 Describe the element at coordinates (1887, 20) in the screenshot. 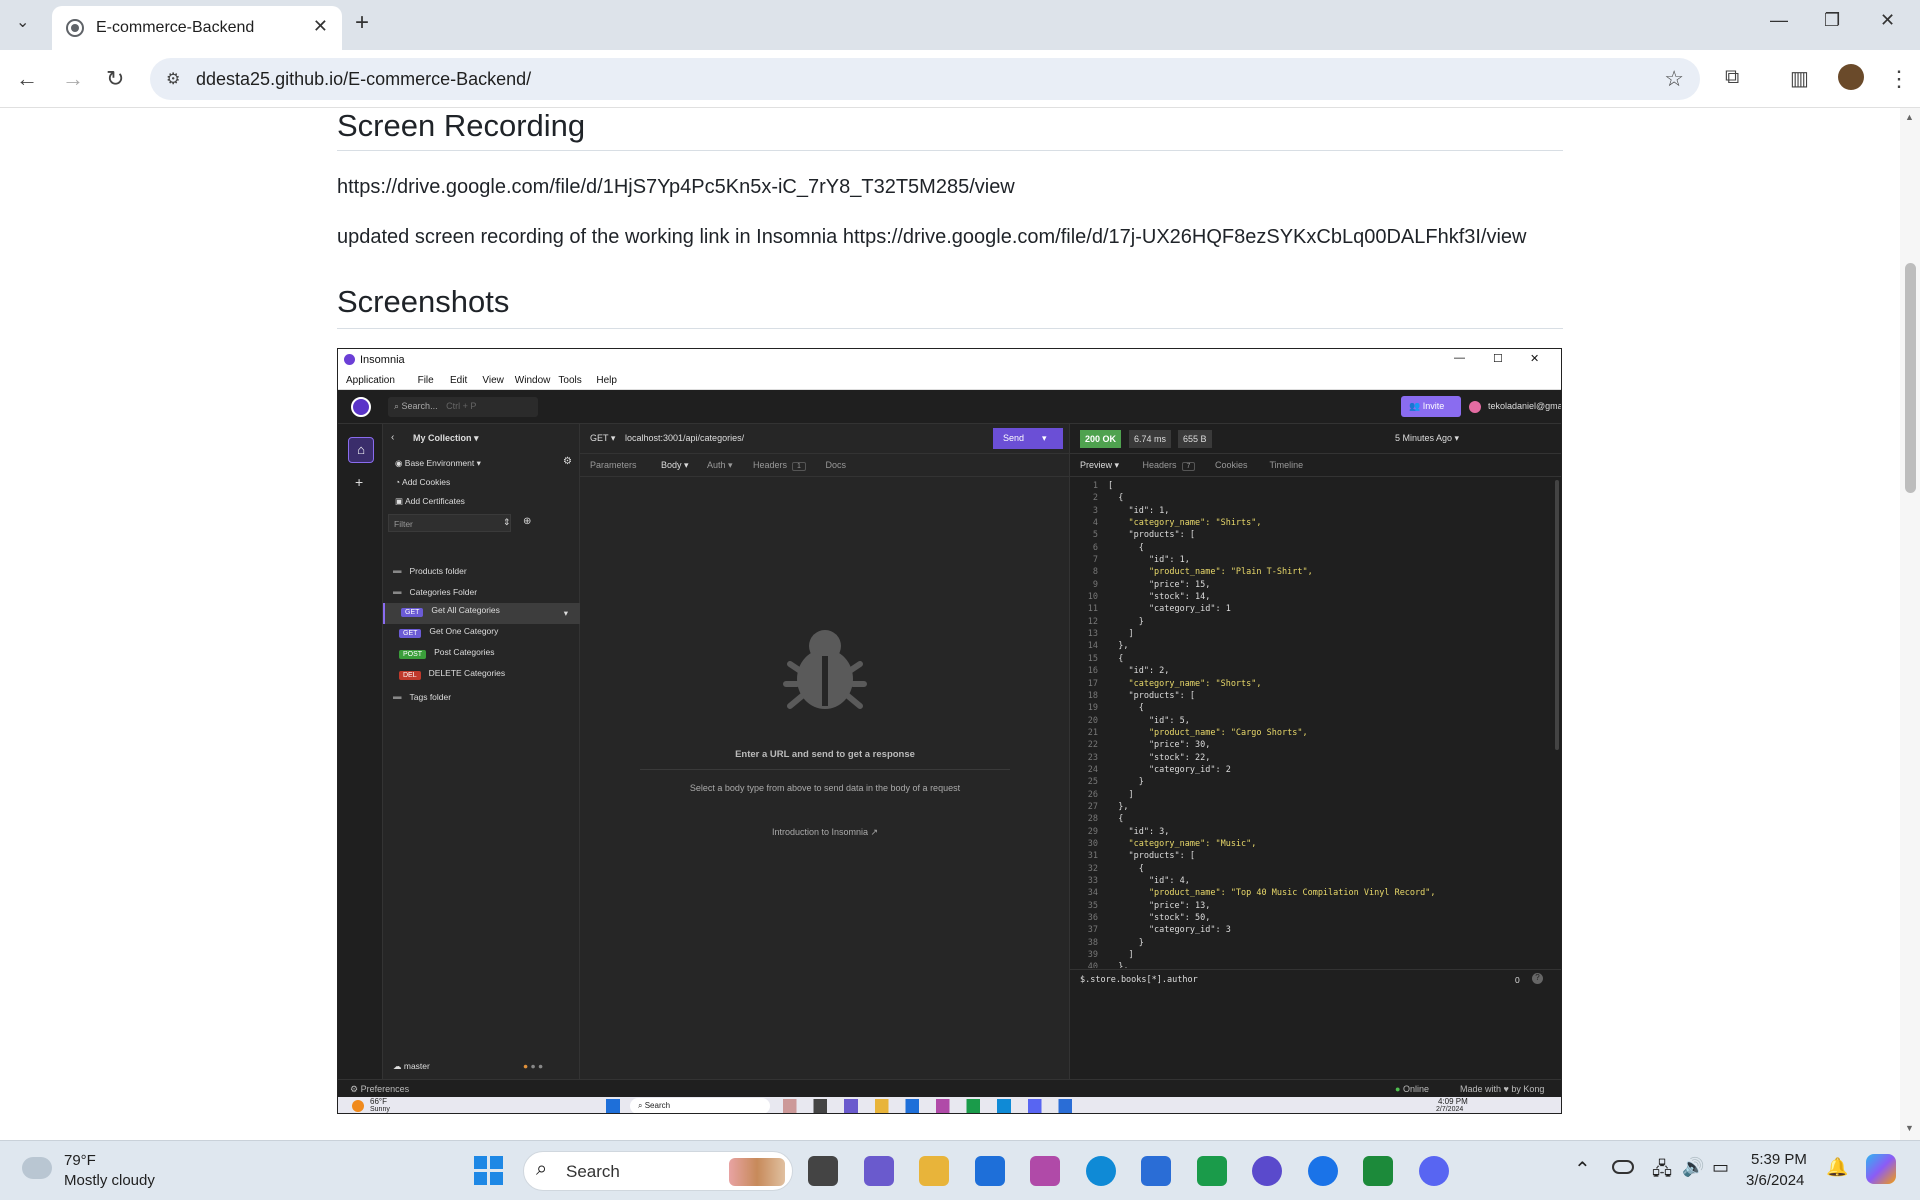

I see `window-close-icon: ✕` at that location.